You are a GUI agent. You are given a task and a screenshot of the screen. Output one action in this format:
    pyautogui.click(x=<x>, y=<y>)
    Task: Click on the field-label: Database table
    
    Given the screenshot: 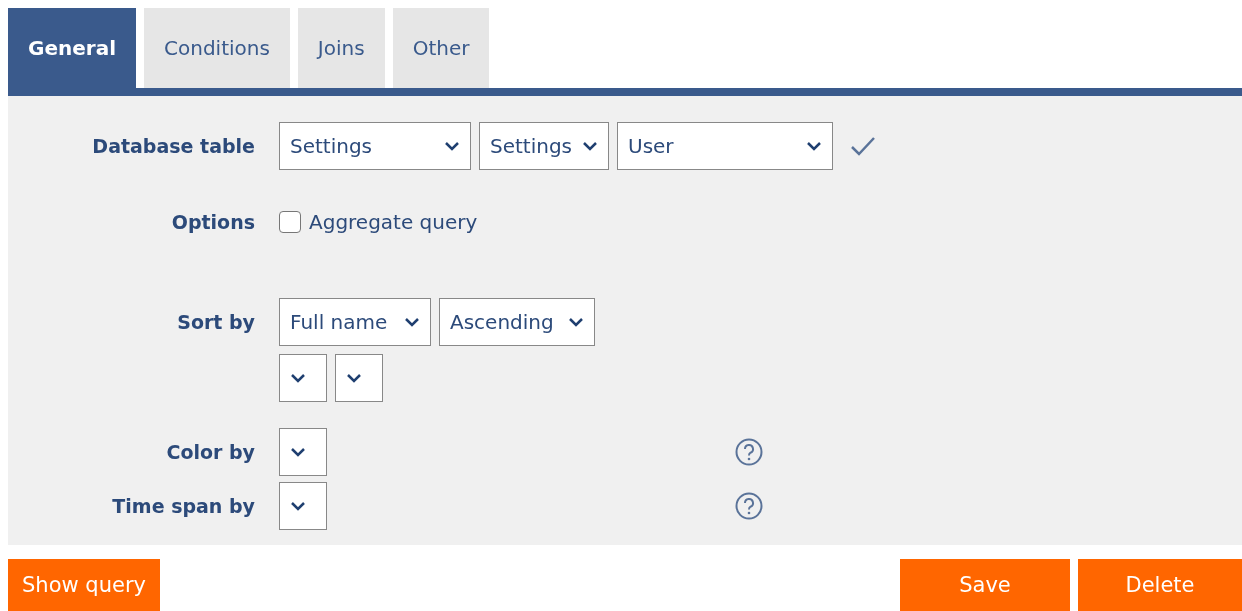 What is the action you would take?
    pyautogui.click(x=173, y=146)
    